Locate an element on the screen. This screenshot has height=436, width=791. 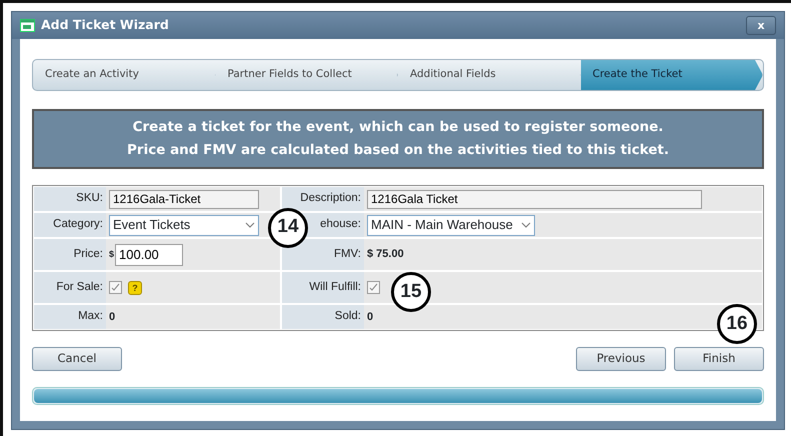
field-label: SKU: is located at coordinates (89, 198).